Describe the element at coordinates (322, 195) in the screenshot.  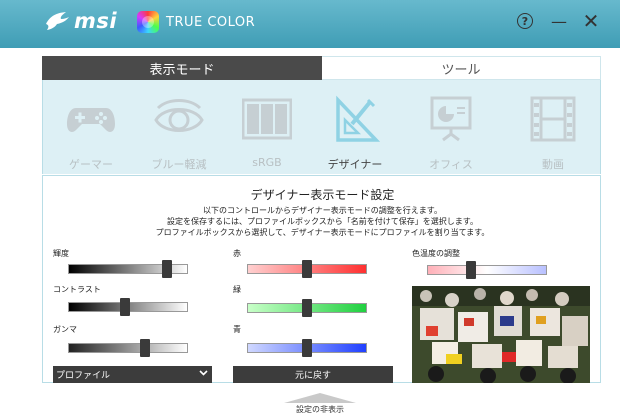
I see `settings-title: デザイナー表示モード設定` at that location.